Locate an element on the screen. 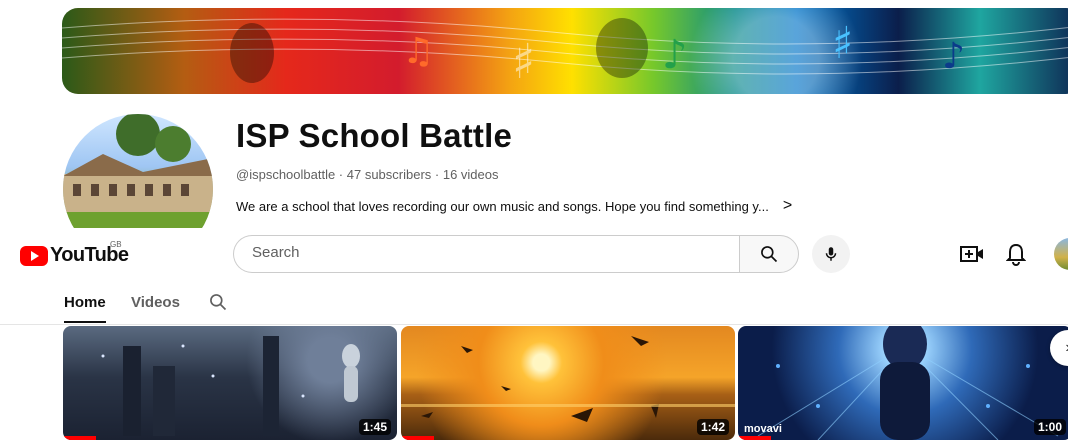 The image size is (1068, 445). search-box is located at coordinates (486, 254).